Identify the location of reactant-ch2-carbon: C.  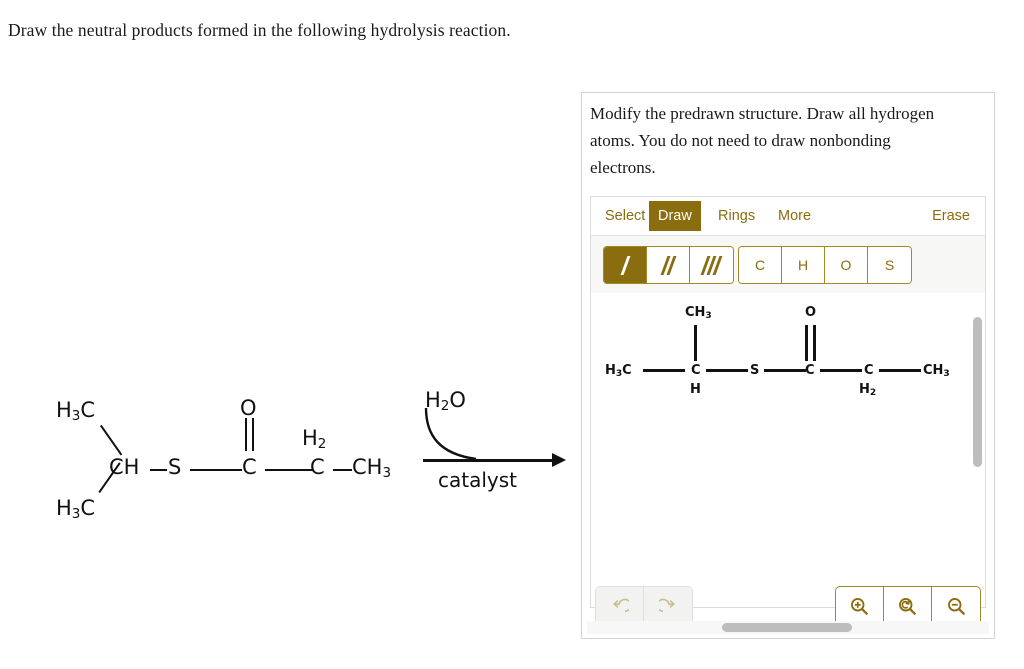
(317, 467).